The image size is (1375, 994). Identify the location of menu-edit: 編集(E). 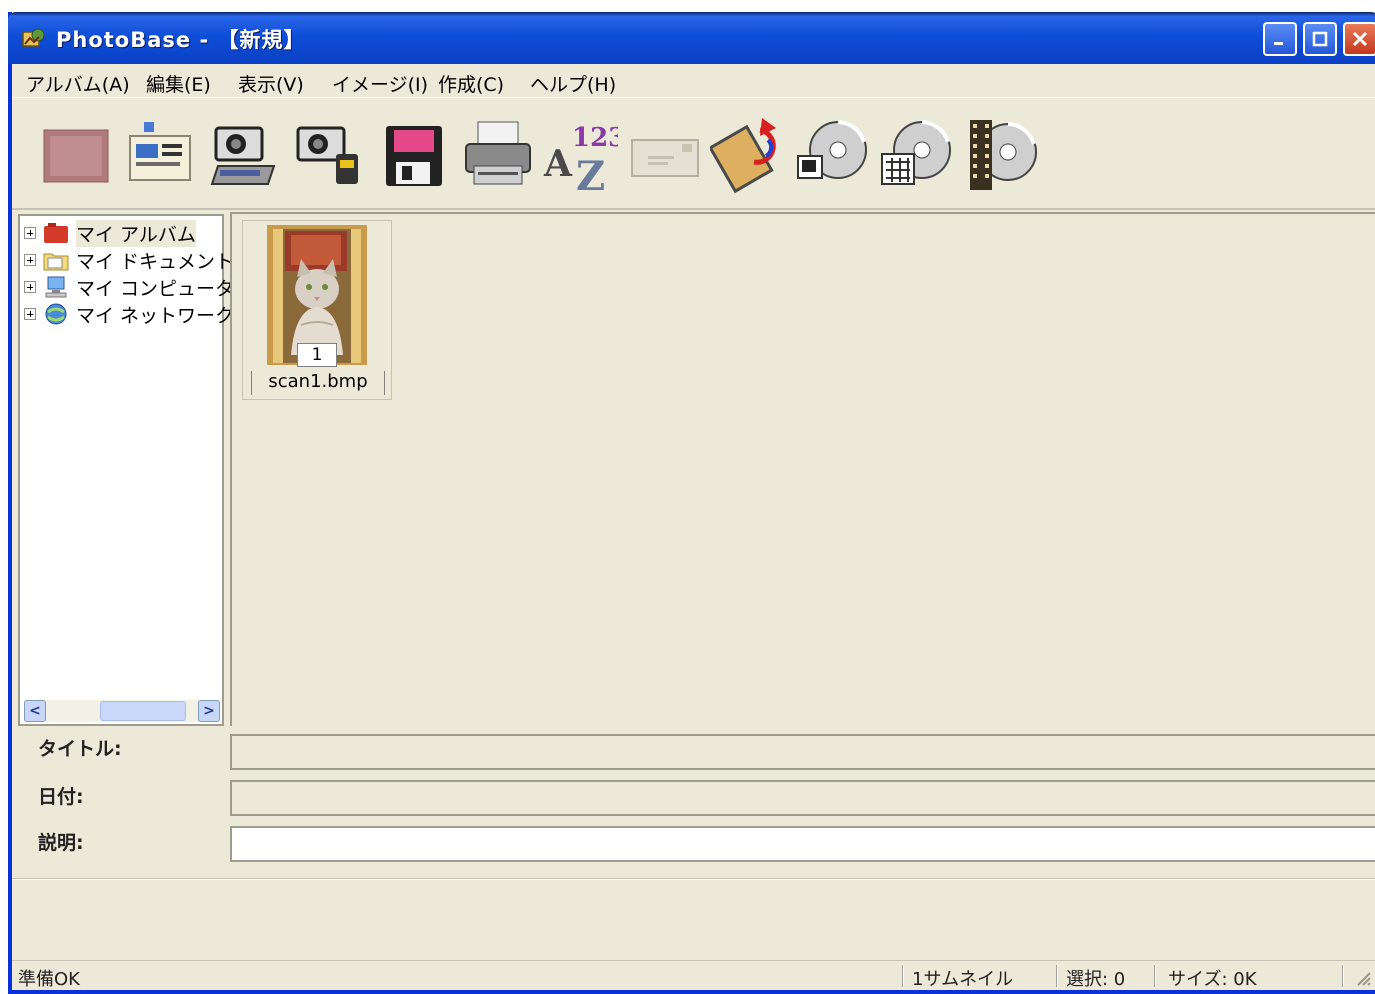
(178, 83).